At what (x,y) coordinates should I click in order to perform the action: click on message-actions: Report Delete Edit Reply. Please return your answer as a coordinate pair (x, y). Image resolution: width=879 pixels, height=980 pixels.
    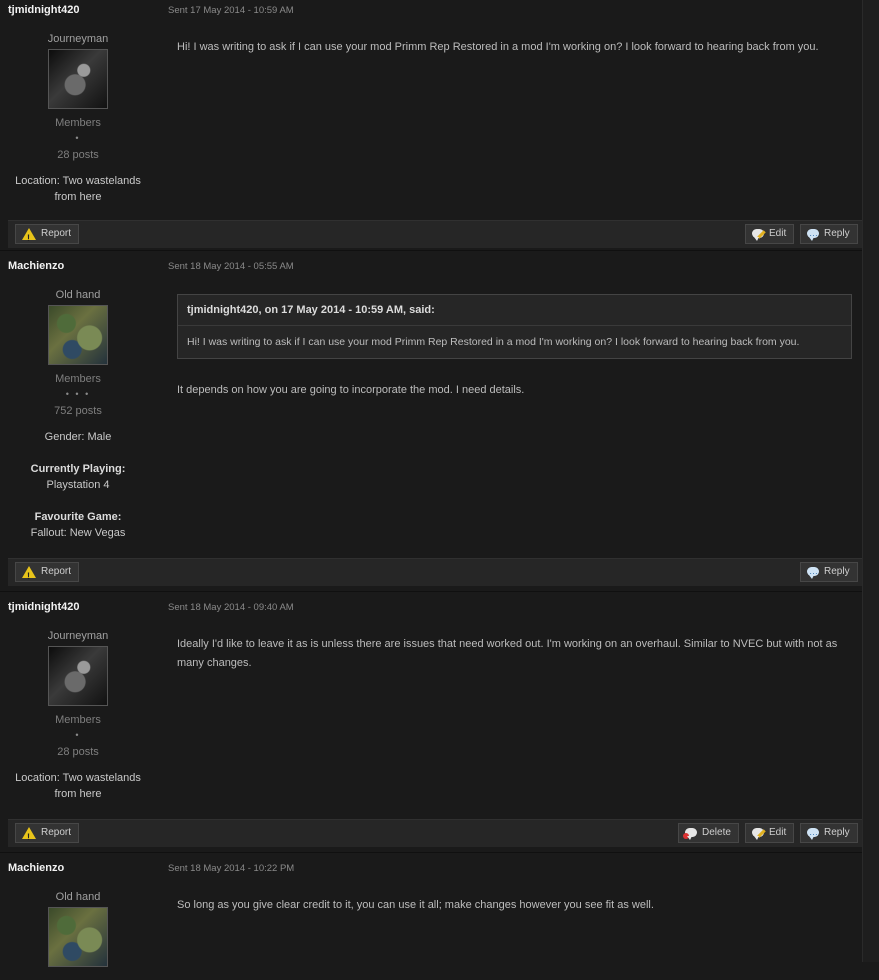
    Looking at the image, I should click on (435, 833).